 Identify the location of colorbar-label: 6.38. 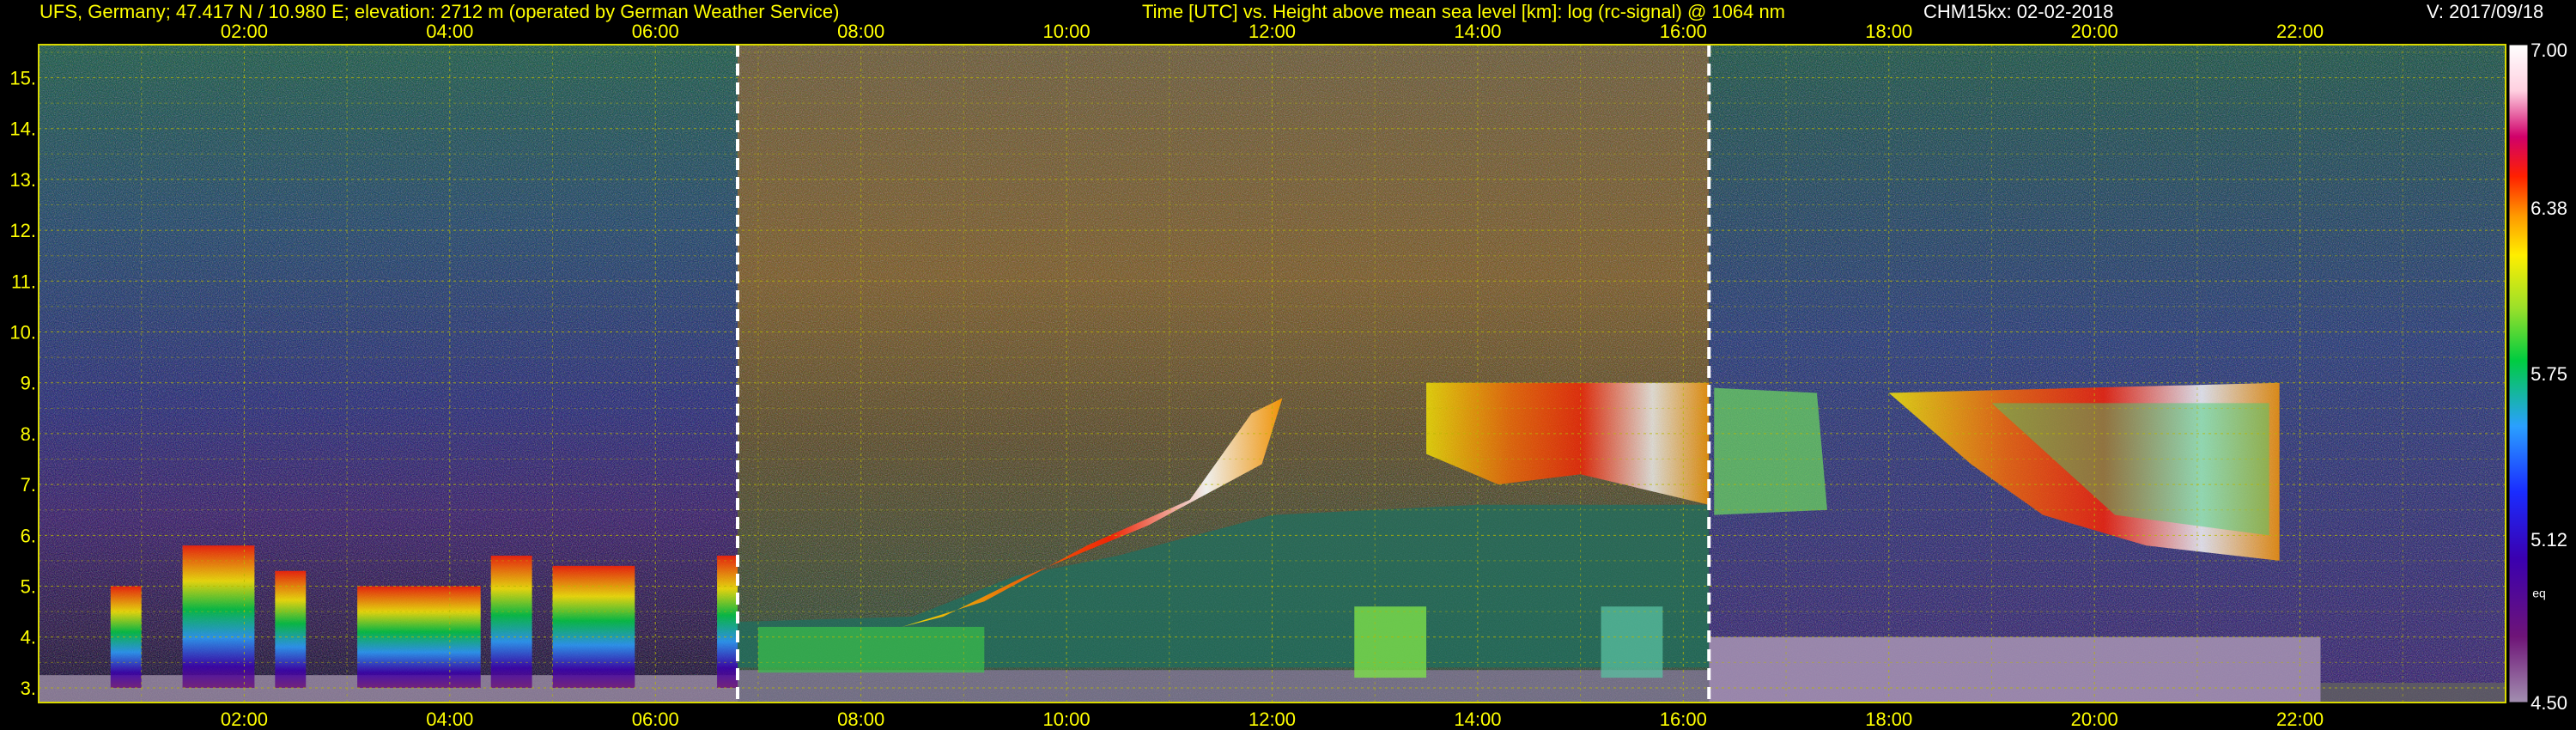
(2548, 208).